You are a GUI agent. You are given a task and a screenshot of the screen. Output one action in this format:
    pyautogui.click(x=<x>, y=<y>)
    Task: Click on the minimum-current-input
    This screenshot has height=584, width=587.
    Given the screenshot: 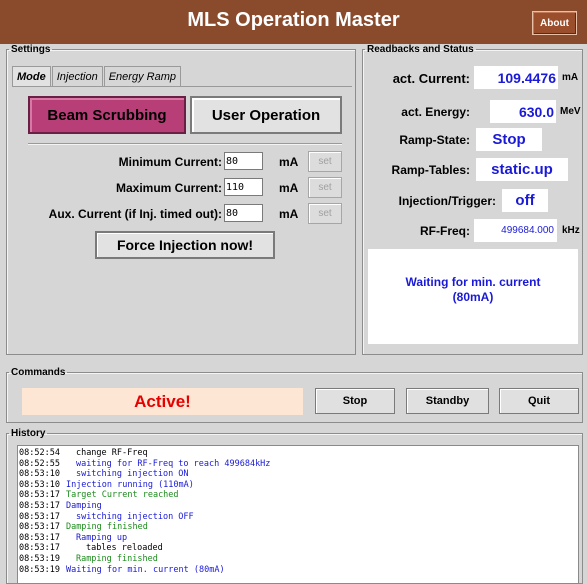 What is the action you would take?
    pyautogui.click(x=243, y=161)
    